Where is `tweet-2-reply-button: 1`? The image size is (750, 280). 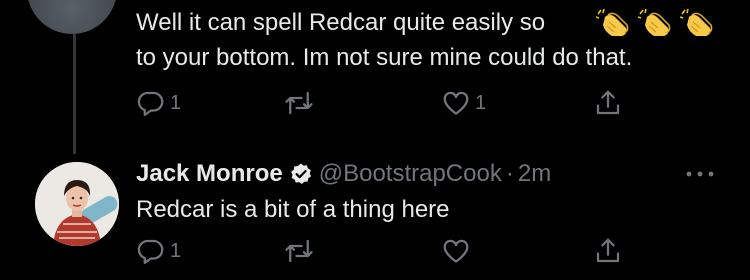
tweet-2-reply-button: 1 is located at coordinates (158, 251).